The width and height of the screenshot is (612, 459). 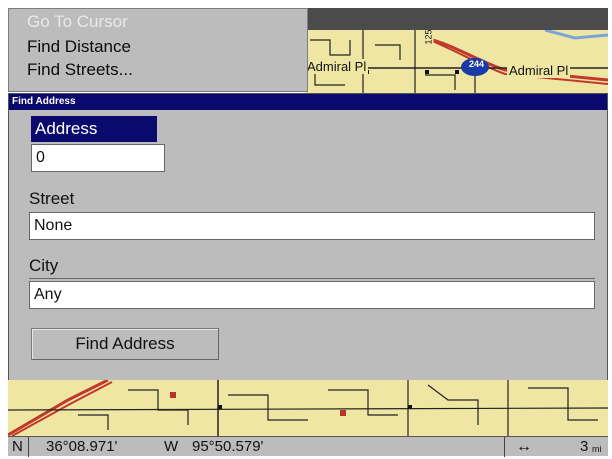 What do you see at coordinates (171, 446) in the screenshot?
I see `longitude-hemisphere: W` at bounding box center [171, 446].